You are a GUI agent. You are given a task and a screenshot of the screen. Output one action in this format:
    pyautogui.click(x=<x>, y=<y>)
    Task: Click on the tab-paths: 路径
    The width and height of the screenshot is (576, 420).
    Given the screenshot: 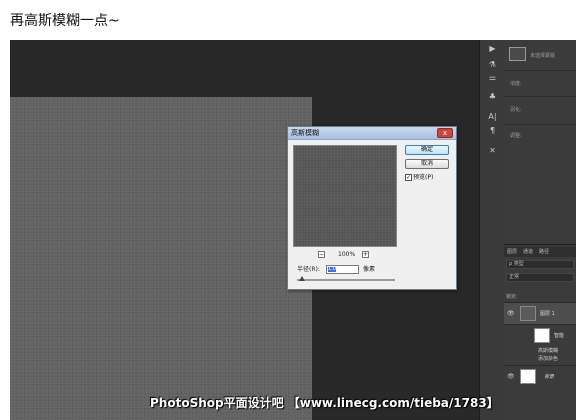 What is the action you would take?
    pyautogui.click(x=544, y=252)
    